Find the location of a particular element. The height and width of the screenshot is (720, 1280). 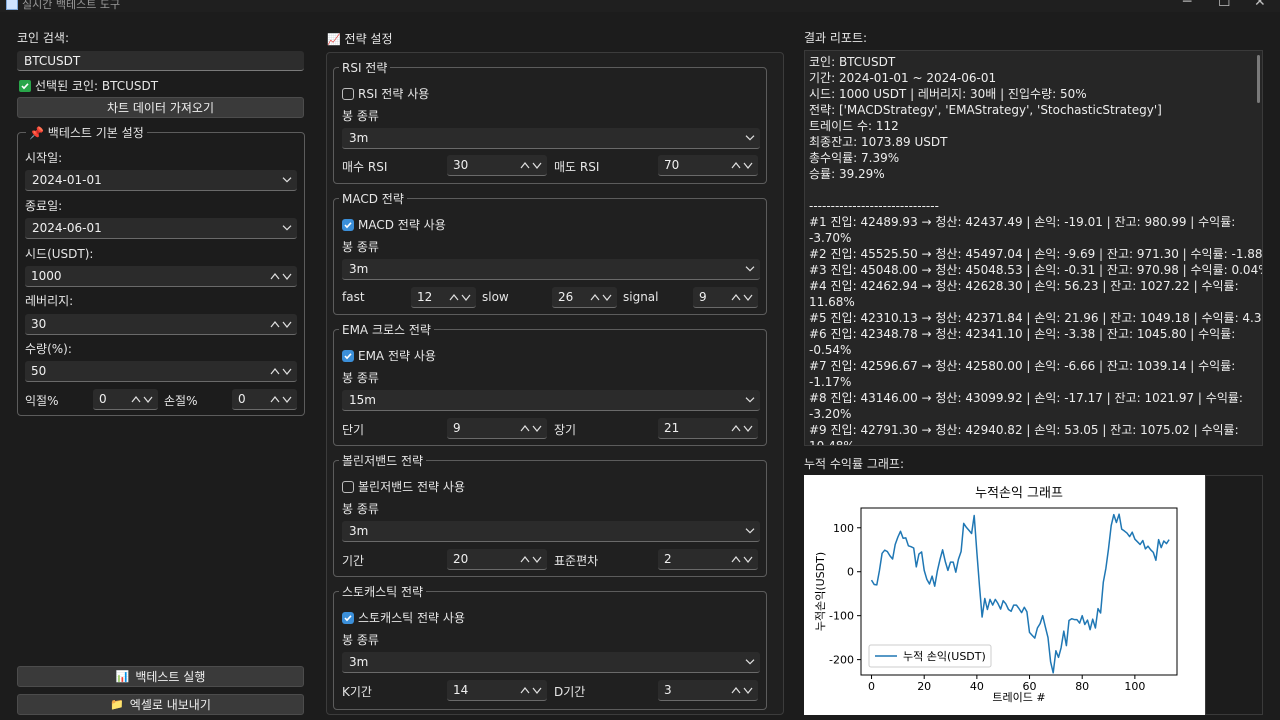

stochastic-strategy-checkbox: 스토캐스틱 전략 사용 is located at coordinates (403, 617).